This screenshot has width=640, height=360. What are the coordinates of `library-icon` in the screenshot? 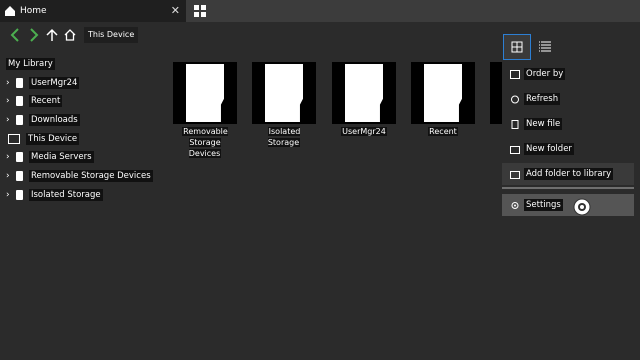 It's located at (515, 174).